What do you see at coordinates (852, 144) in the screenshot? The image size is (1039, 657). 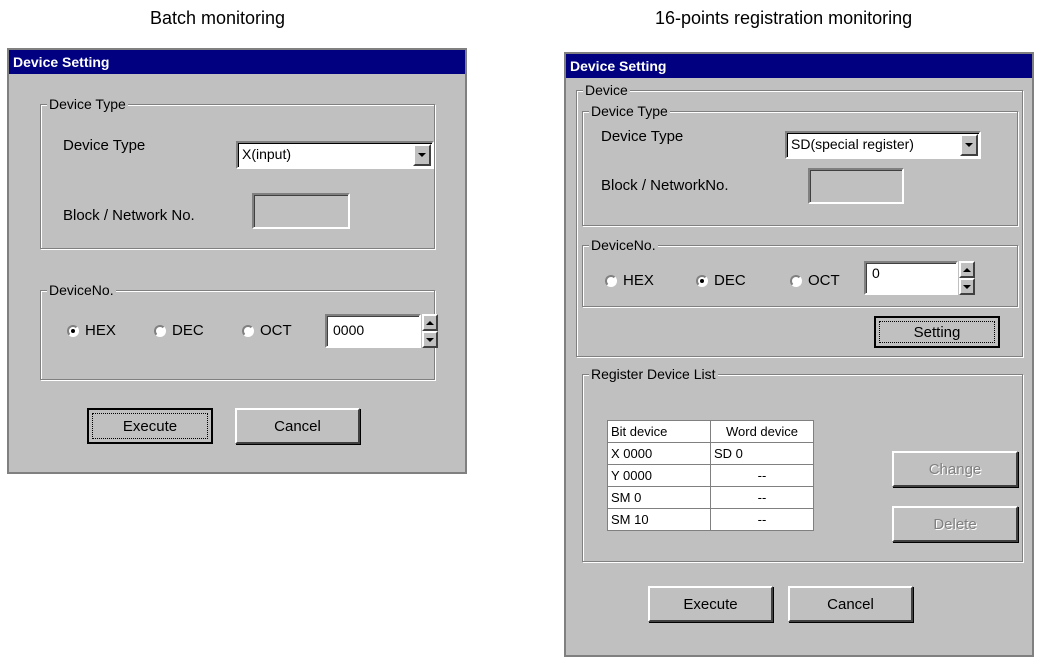 I see `combobox-value: SD(special register)` at bounding box center [852, 144].